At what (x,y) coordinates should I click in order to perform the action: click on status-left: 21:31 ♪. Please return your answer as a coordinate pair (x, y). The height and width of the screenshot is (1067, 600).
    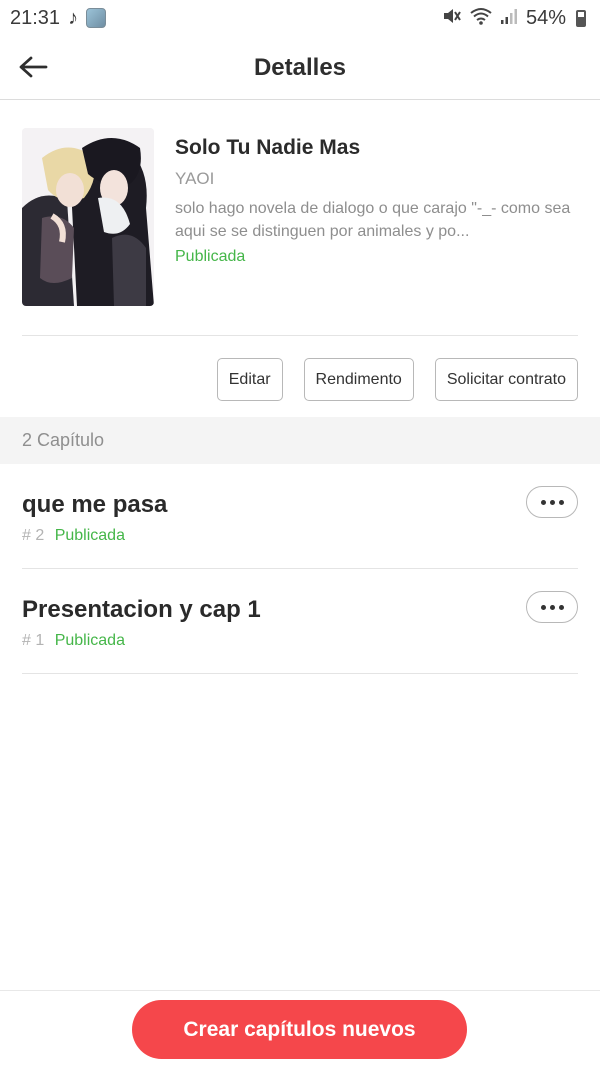
    Looking at the image, I should click on (58, 18).